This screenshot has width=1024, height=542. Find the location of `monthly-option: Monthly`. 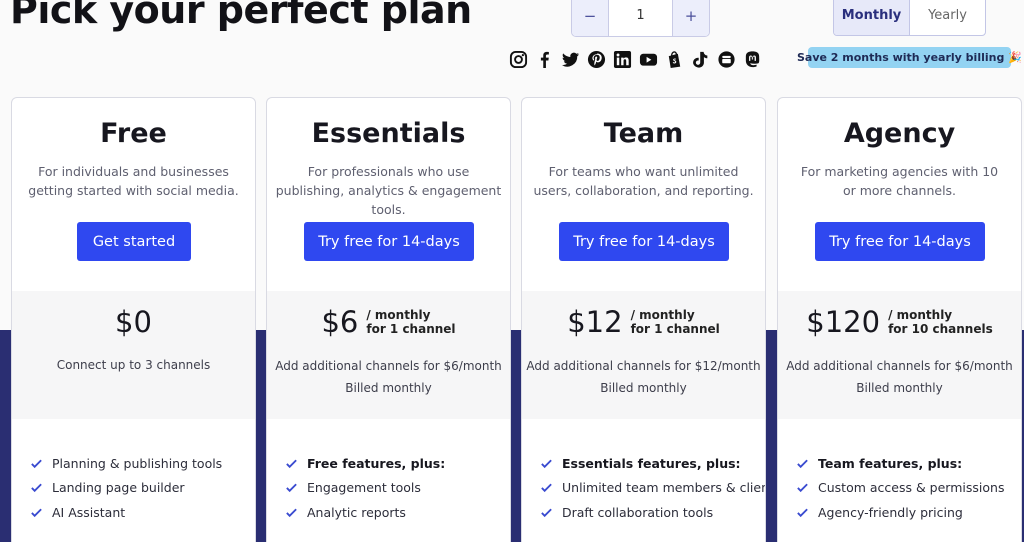

monthly-option: Monthly is located at coordinates (872, 17).